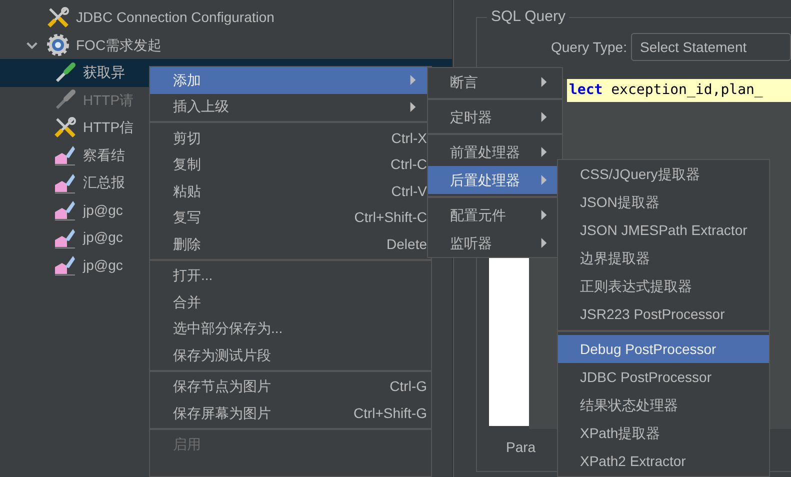 The height and width of the screenshot is (477, 791). What do you see at coordinates (528, 17) in the screenshot?
I see `section-title: SQL Query` at bounding box center [528, 17].